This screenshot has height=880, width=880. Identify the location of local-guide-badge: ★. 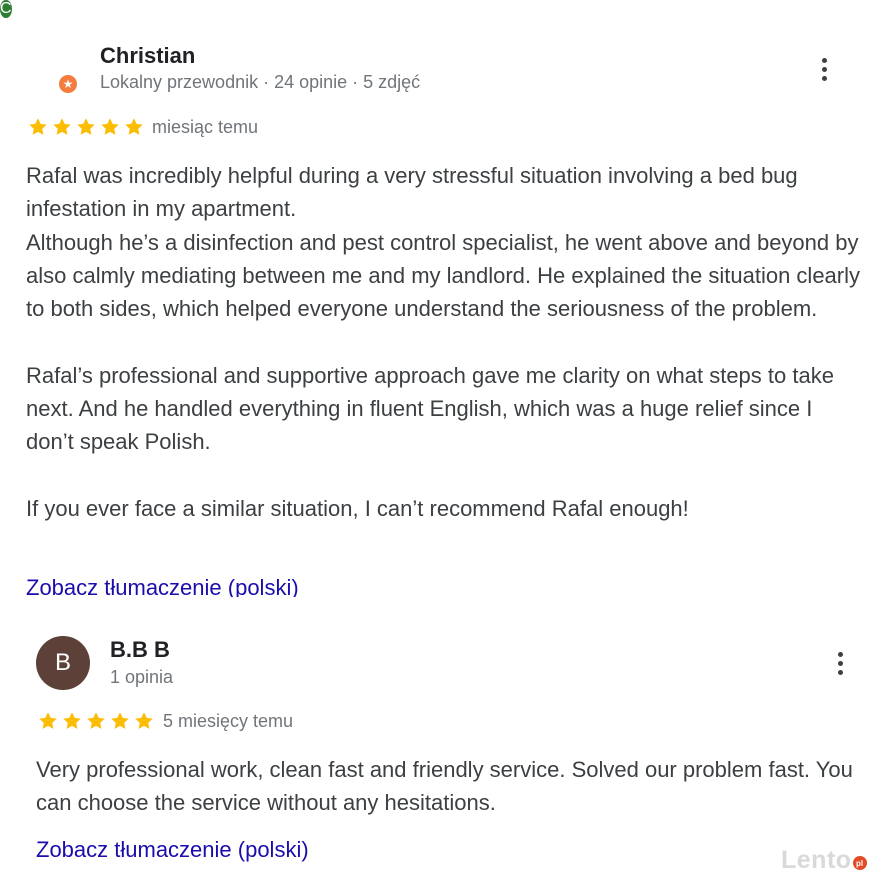
(68, 84).